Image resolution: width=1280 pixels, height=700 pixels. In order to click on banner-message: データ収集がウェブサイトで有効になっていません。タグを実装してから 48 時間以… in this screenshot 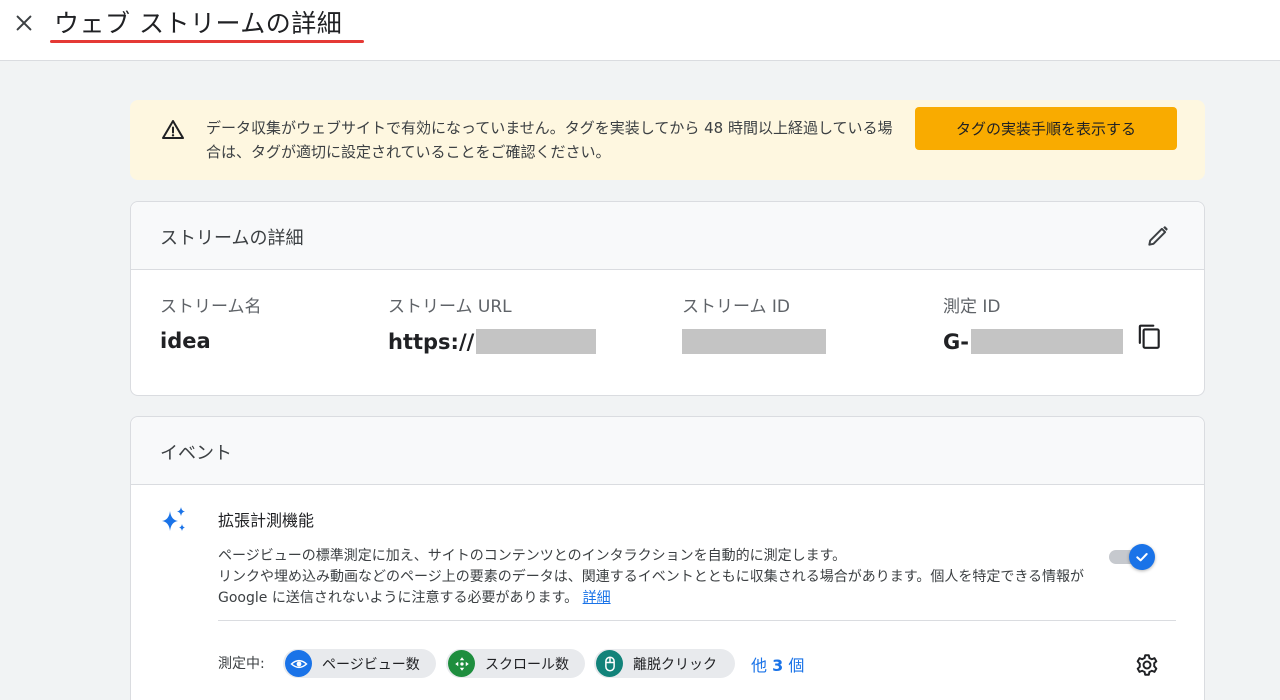, I will do `click(549, 140)`.